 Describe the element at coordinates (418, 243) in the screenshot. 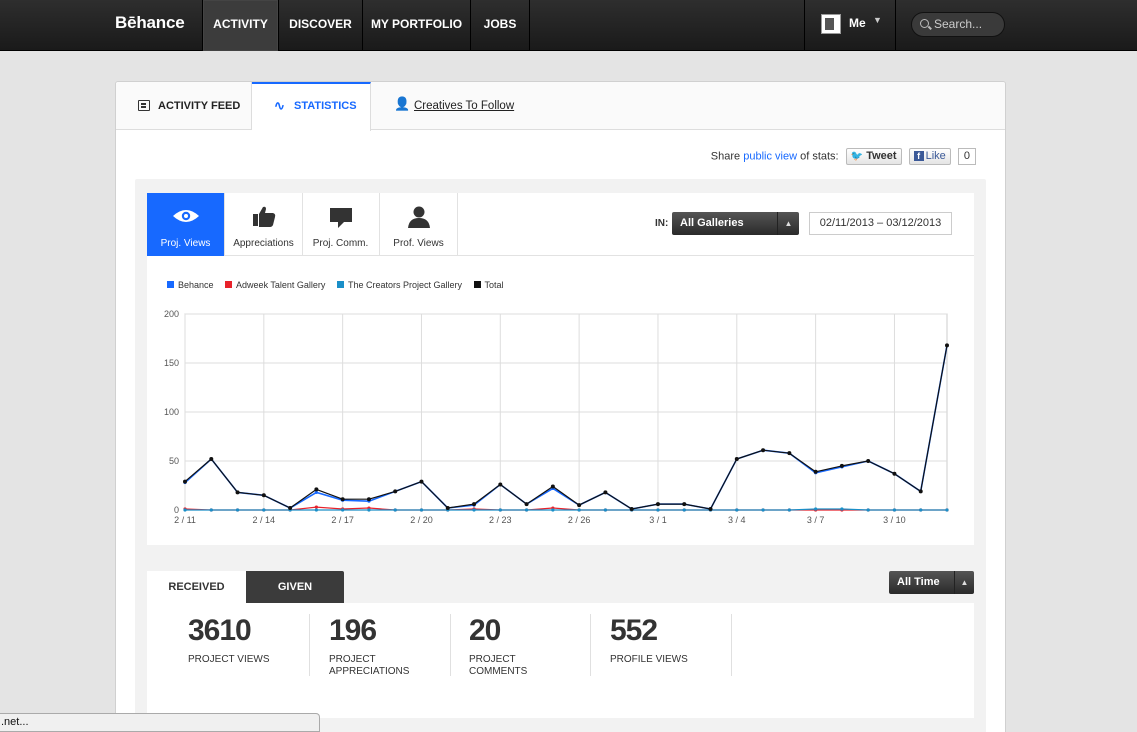

I see `metric-tab-label: Prof. Views` at that location.